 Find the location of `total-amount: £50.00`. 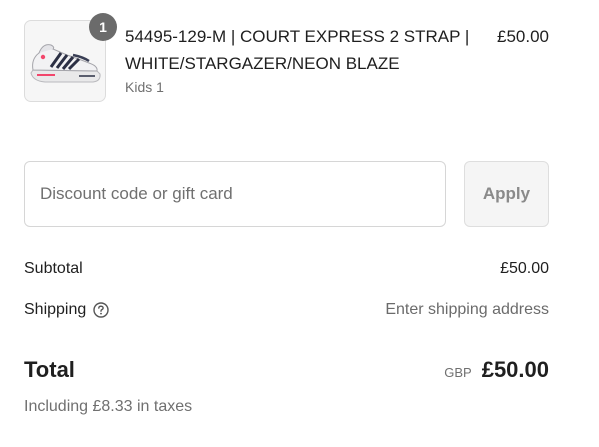

total-amount: £50.00 is located at coordinates (515, 369).